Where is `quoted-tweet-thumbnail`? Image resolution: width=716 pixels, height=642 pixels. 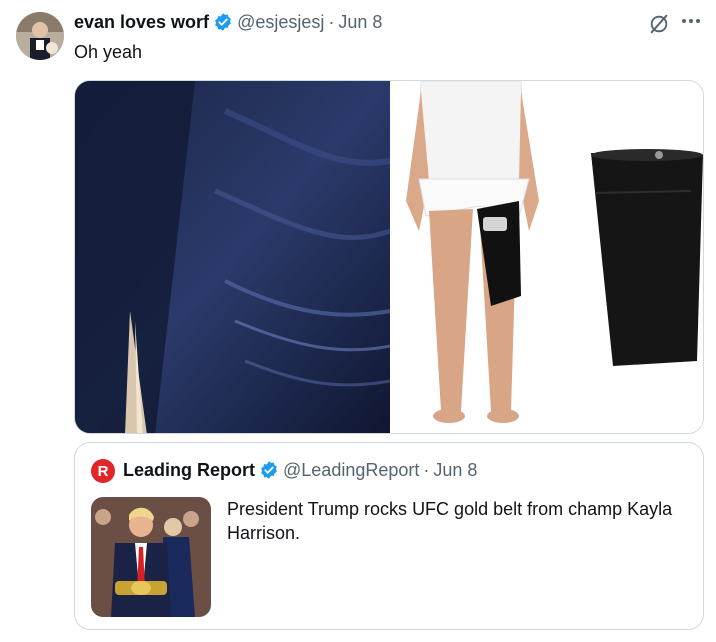
quoted-tweet-thumbnail is located at coordinates (151, 557).